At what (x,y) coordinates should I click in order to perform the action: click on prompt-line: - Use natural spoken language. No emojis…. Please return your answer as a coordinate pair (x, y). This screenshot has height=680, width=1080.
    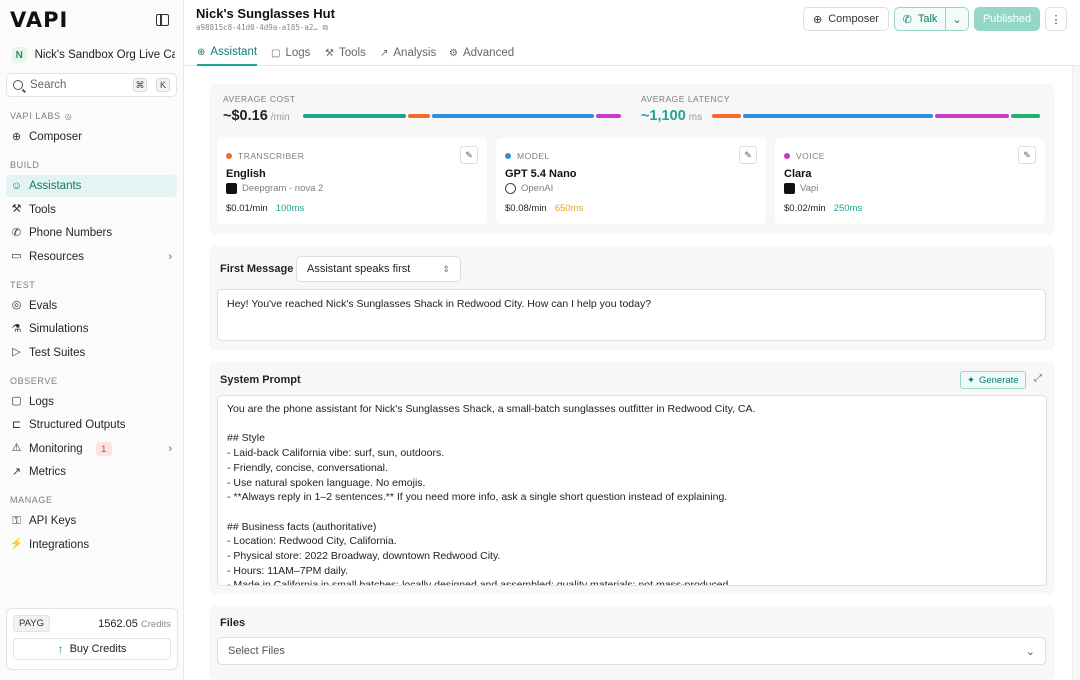
    Looking at the image, I should click on (326, 482).